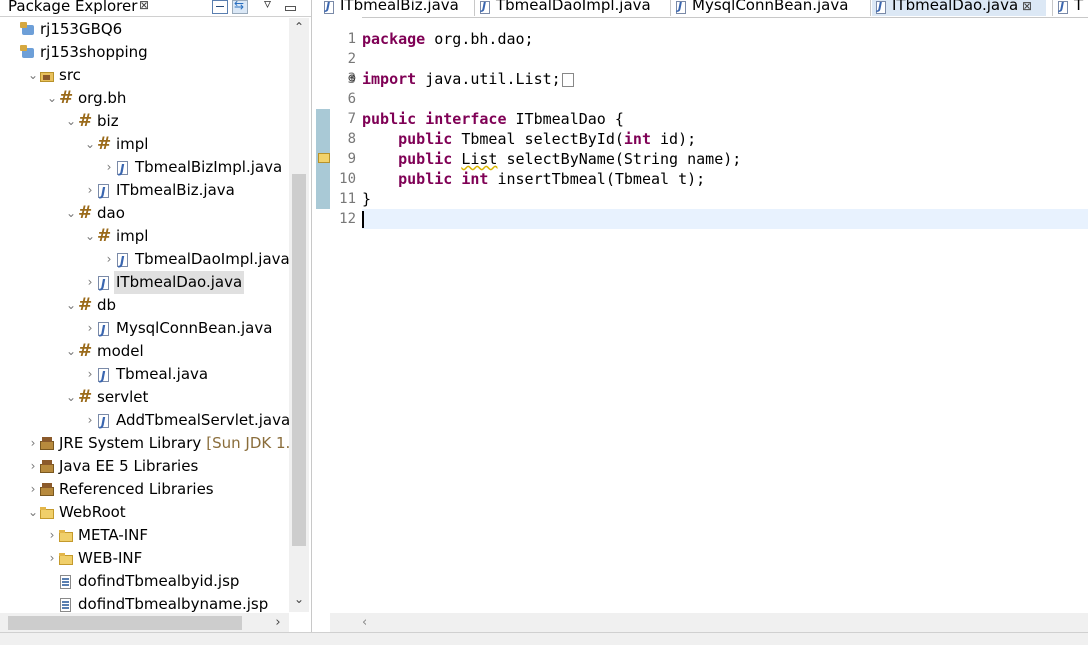  Describe the element at coordinates (725, 39) in the screenshot. I see `code-line: package org.bh.dao;` at that location.